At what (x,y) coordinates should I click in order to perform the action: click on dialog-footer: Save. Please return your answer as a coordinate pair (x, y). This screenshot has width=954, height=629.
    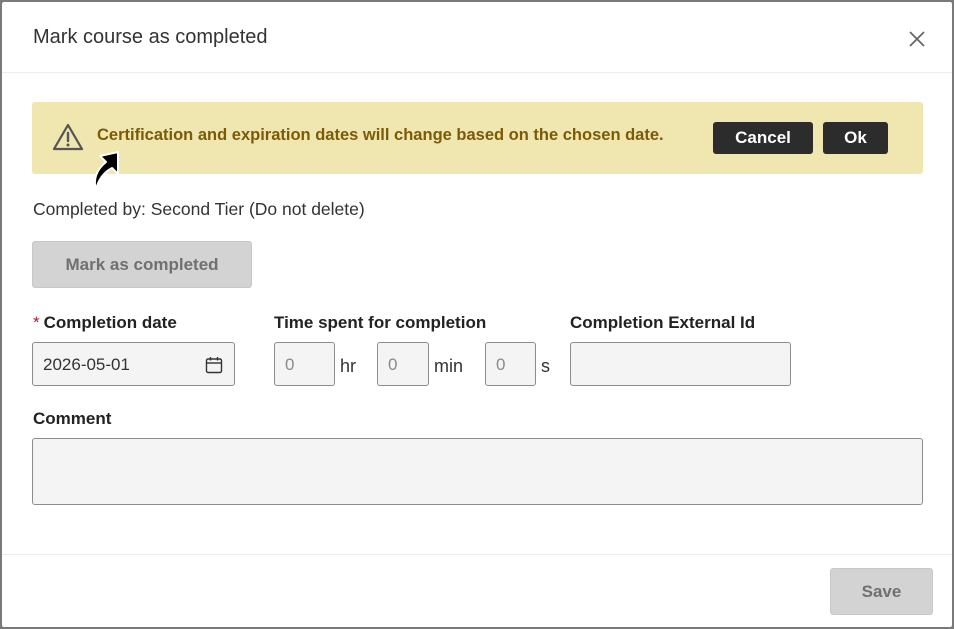
    Looking at the image, I should click on (477, 591).